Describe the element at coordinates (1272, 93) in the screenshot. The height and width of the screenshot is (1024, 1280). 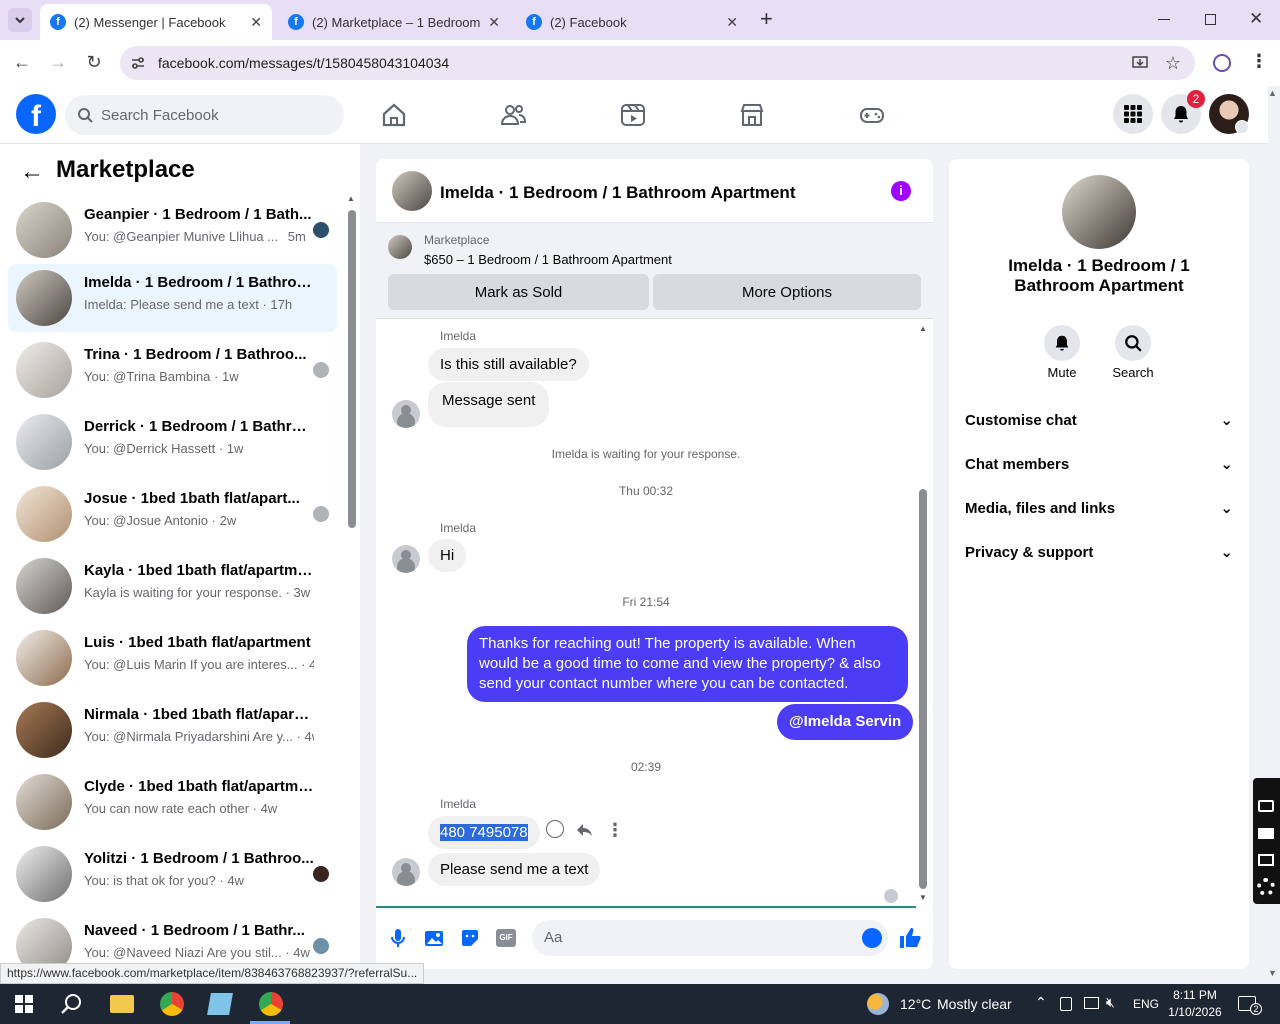
I see `page-scrollbar-up: ▲` at that location.